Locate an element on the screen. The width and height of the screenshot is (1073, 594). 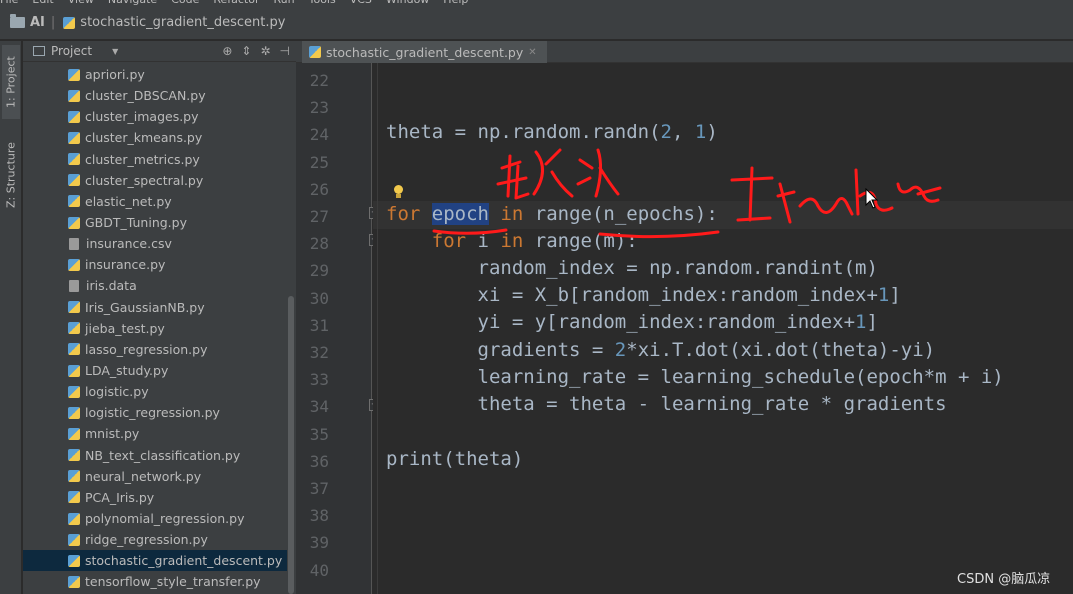
underline-n-epochs is located at coordinates (659, 234).